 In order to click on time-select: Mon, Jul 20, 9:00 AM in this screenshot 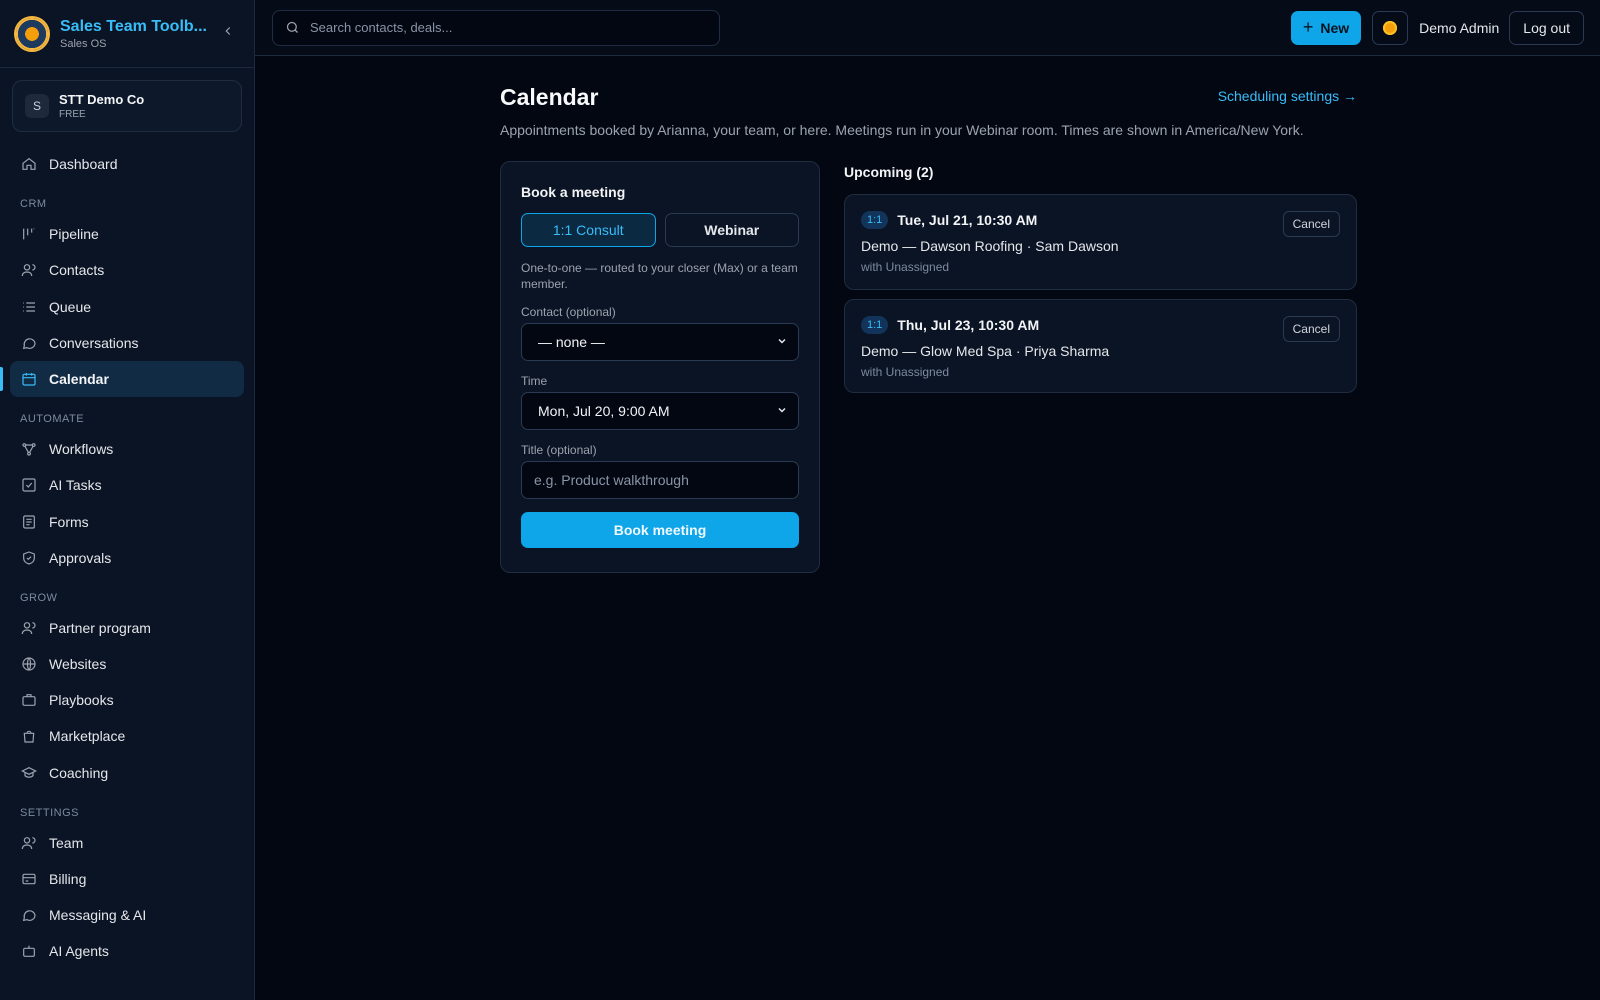, I will do `click(660, 411)`.